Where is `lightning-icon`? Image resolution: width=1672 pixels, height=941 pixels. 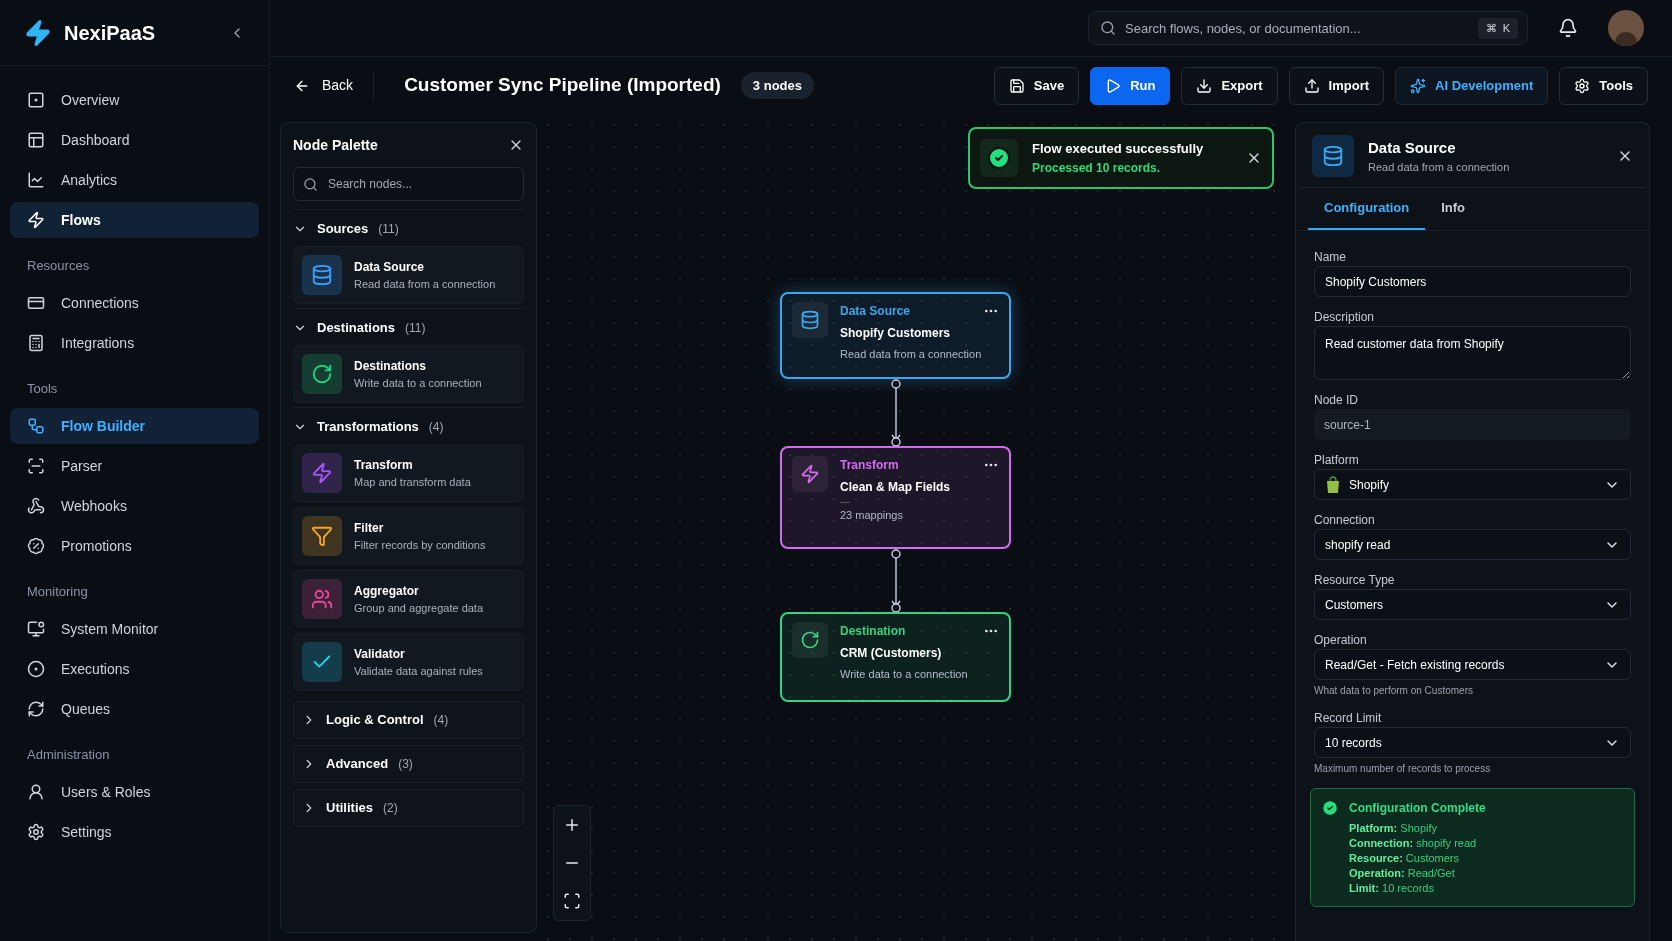 lightning-icon is located at coordinates (322, 473).